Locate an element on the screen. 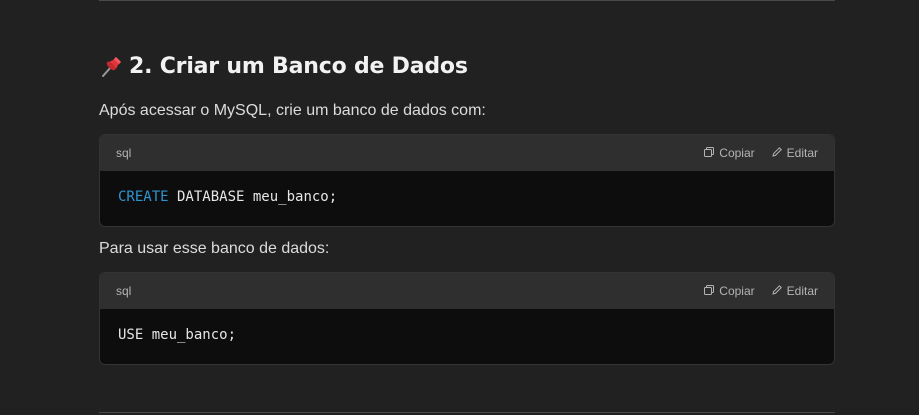 Image resolution: width=919 pixels, height=415 pixels. usage-paragraph: Para usar esse banco de dados: is located at coordinates (214, 248).